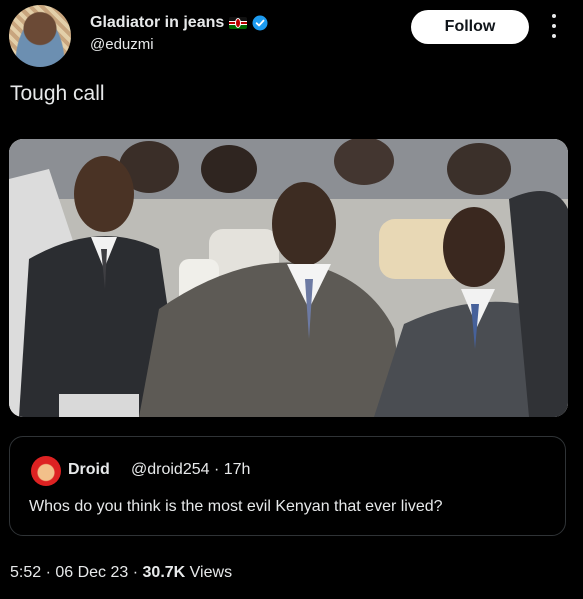  What do you see at coordinates (170, 469) in the screenshot?
I see `quote-author-handle: @droid254` at bounding box center [170, 469].